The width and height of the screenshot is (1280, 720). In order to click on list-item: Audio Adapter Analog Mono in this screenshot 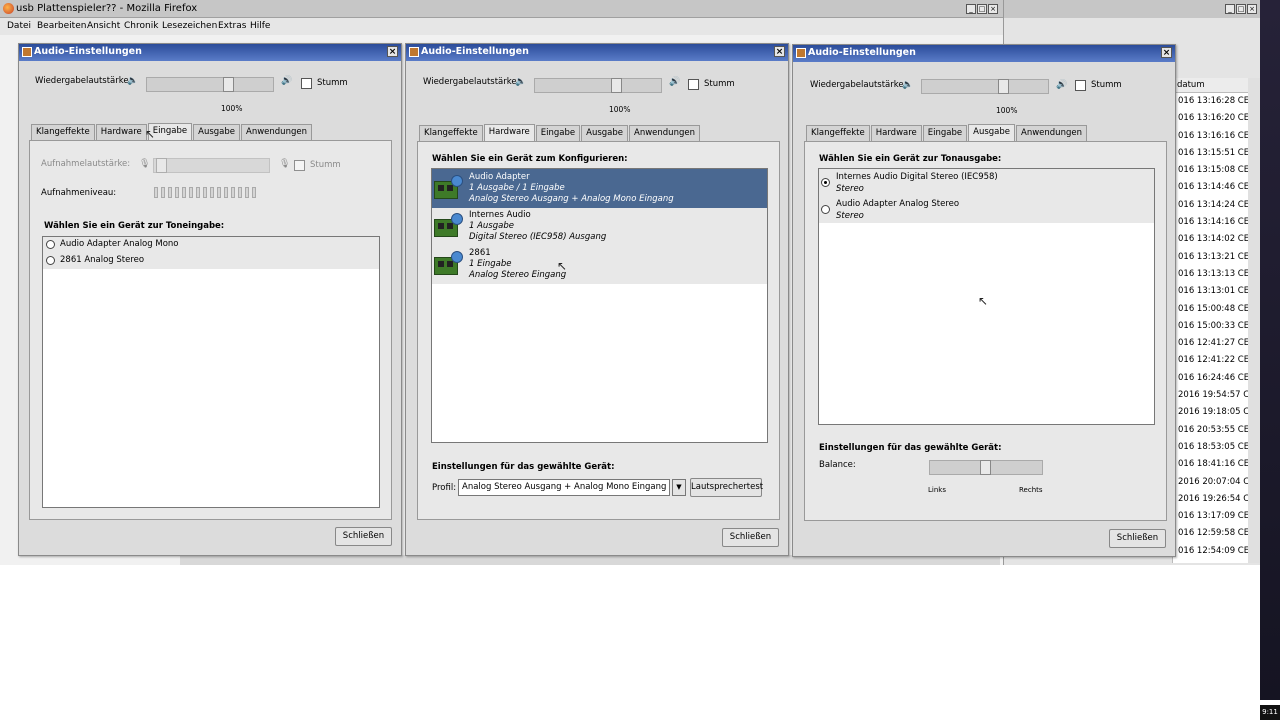, I will do `click(211, 245)`.